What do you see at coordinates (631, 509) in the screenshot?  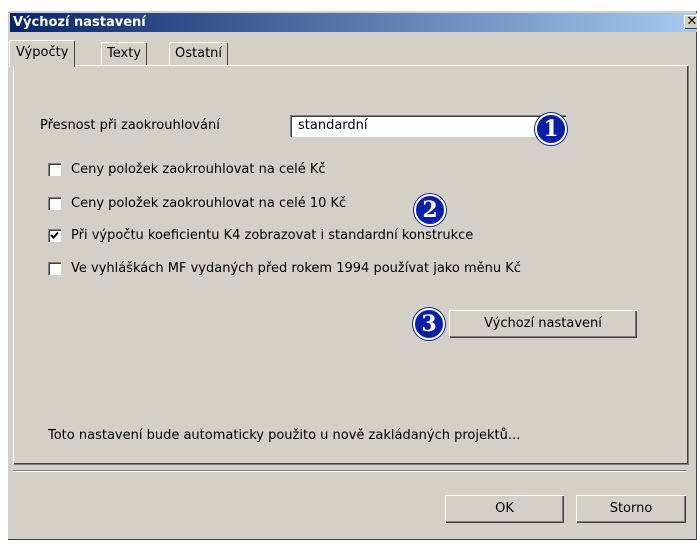 I see `cancel-button: Storno` at bounding box center [631, 509].